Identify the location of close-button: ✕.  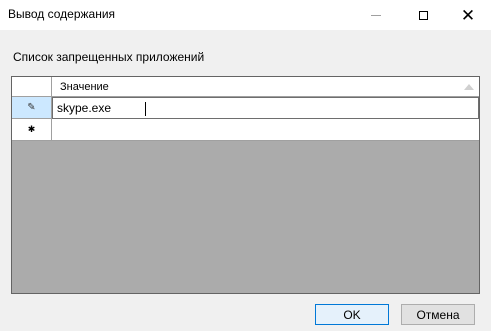
(468, 15).